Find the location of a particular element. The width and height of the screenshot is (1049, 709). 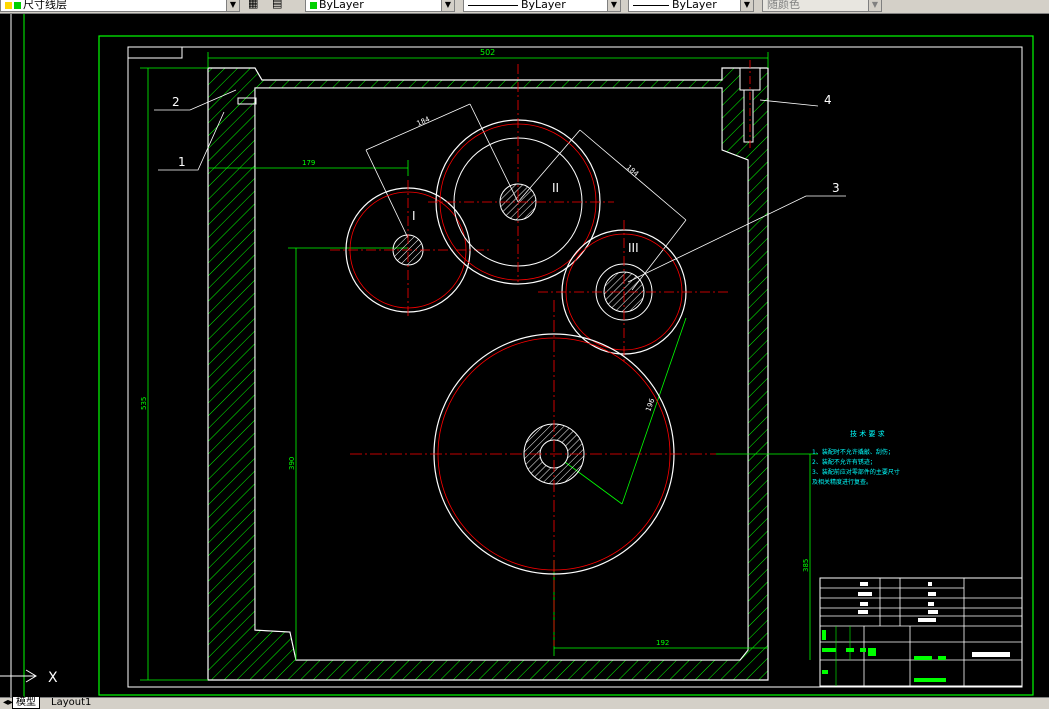

callout-3: 3 is located at coordinates (836, 188).